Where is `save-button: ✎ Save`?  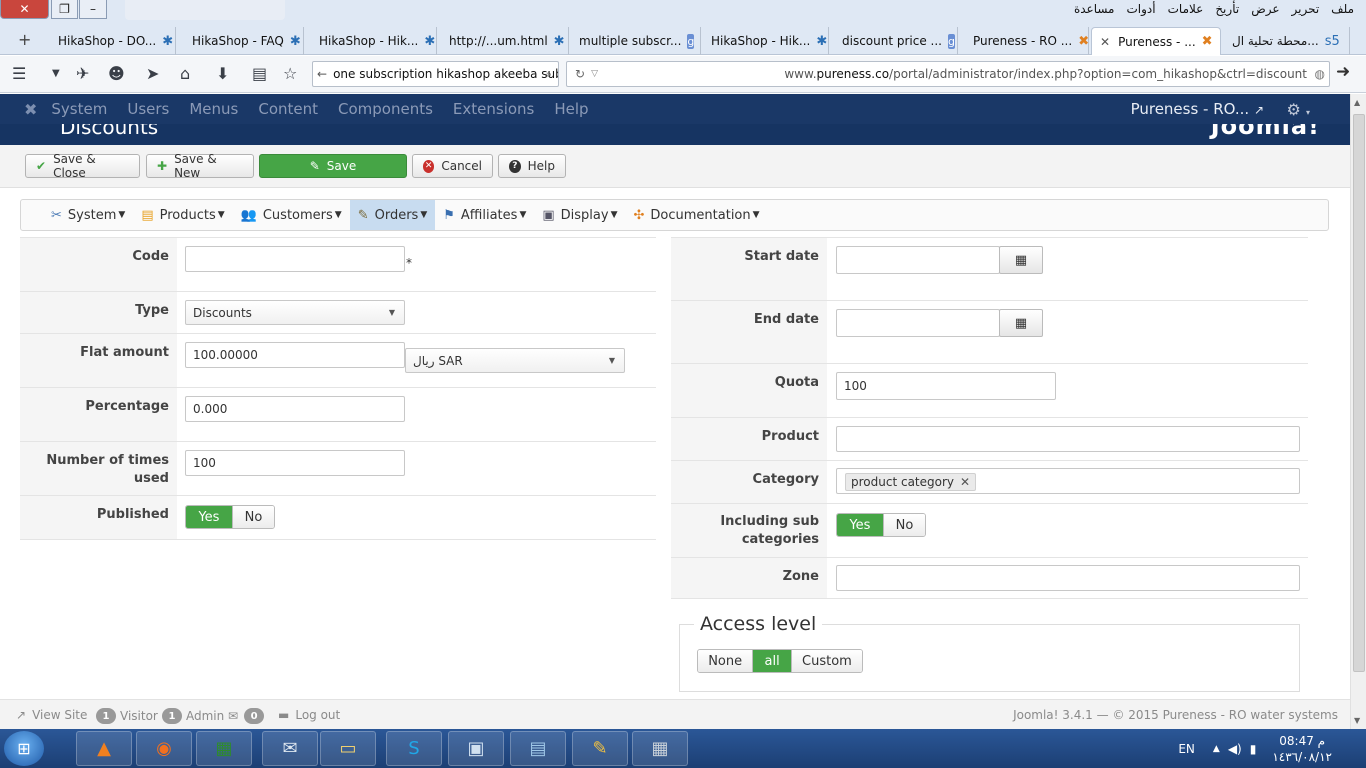 save-button: ✎ Save is located at coordinates (333, 166).